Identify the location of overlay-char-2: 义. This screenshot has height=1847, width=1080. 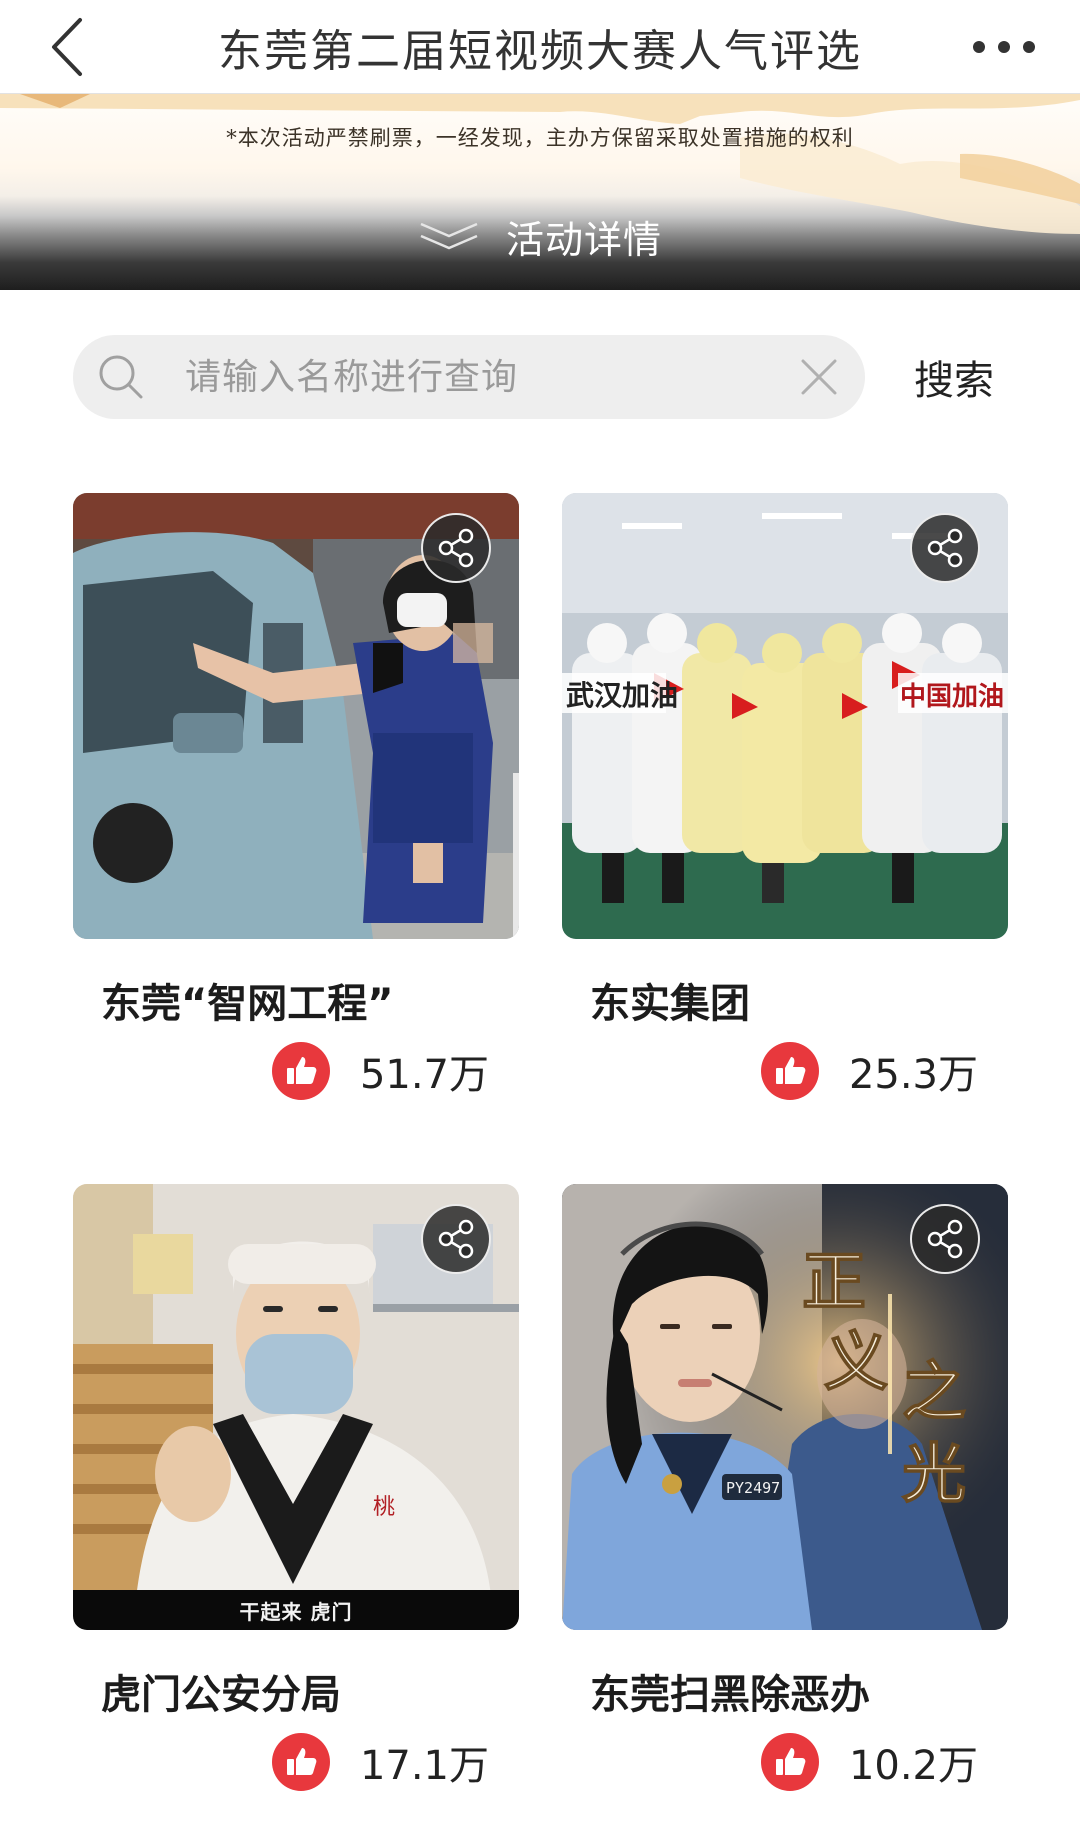
(856, 1362).